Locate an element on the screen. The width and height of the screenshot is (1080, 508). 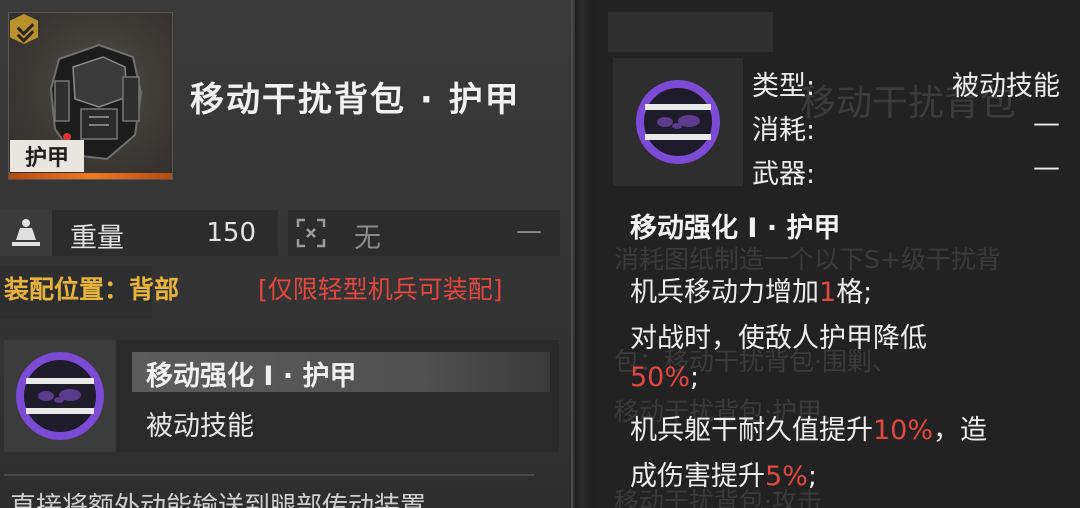
detail-type-label: 类型: is located at coordinates (784, 86).